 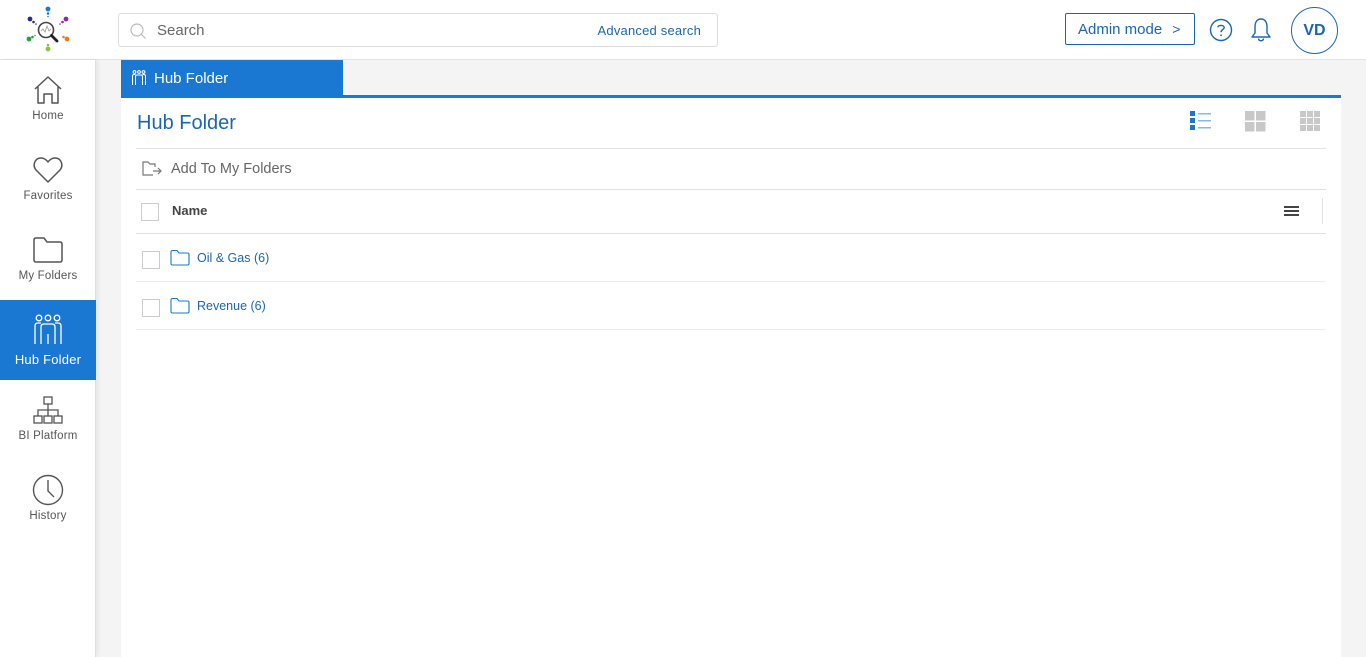 What do you see at coordinates (48, 196) in the screenshot?
I see `sidebar-item-label: Favorites` at bounding box center [48, 196].